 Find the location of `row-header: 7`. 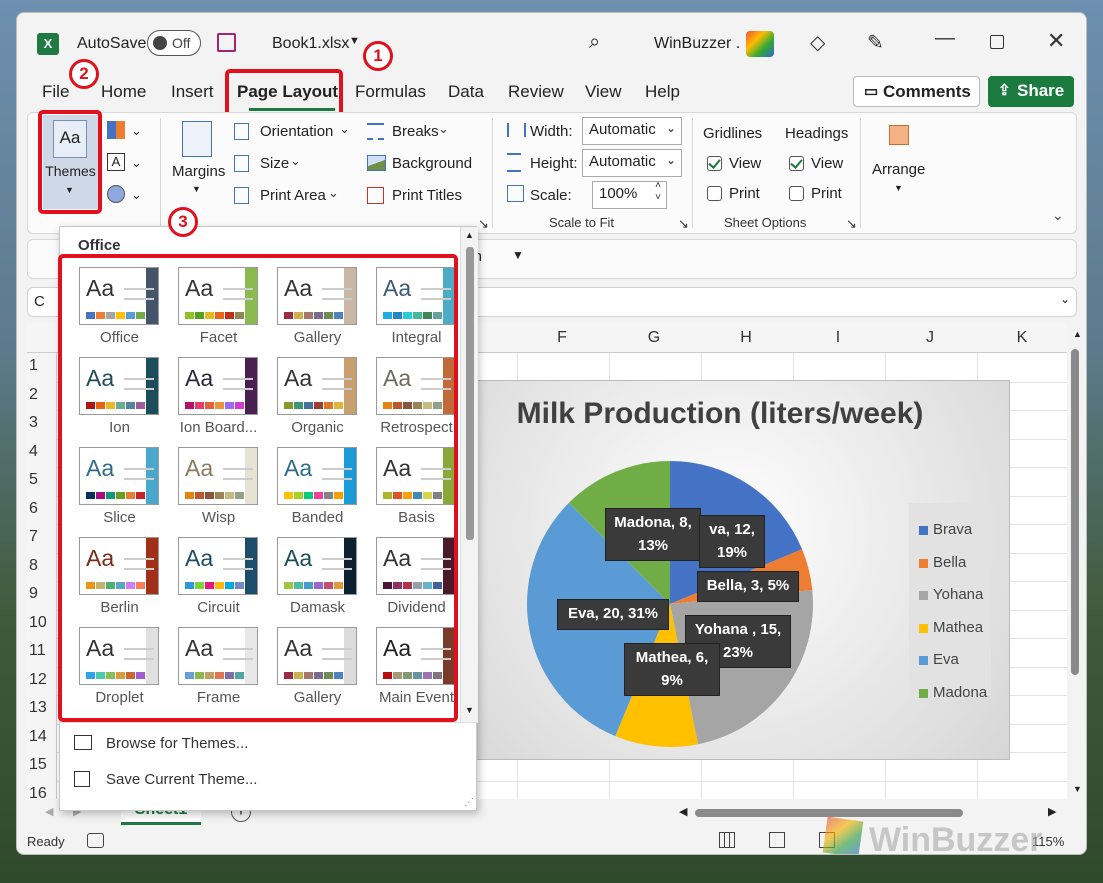

row-header: 7 is located at coordinates (33, 537).